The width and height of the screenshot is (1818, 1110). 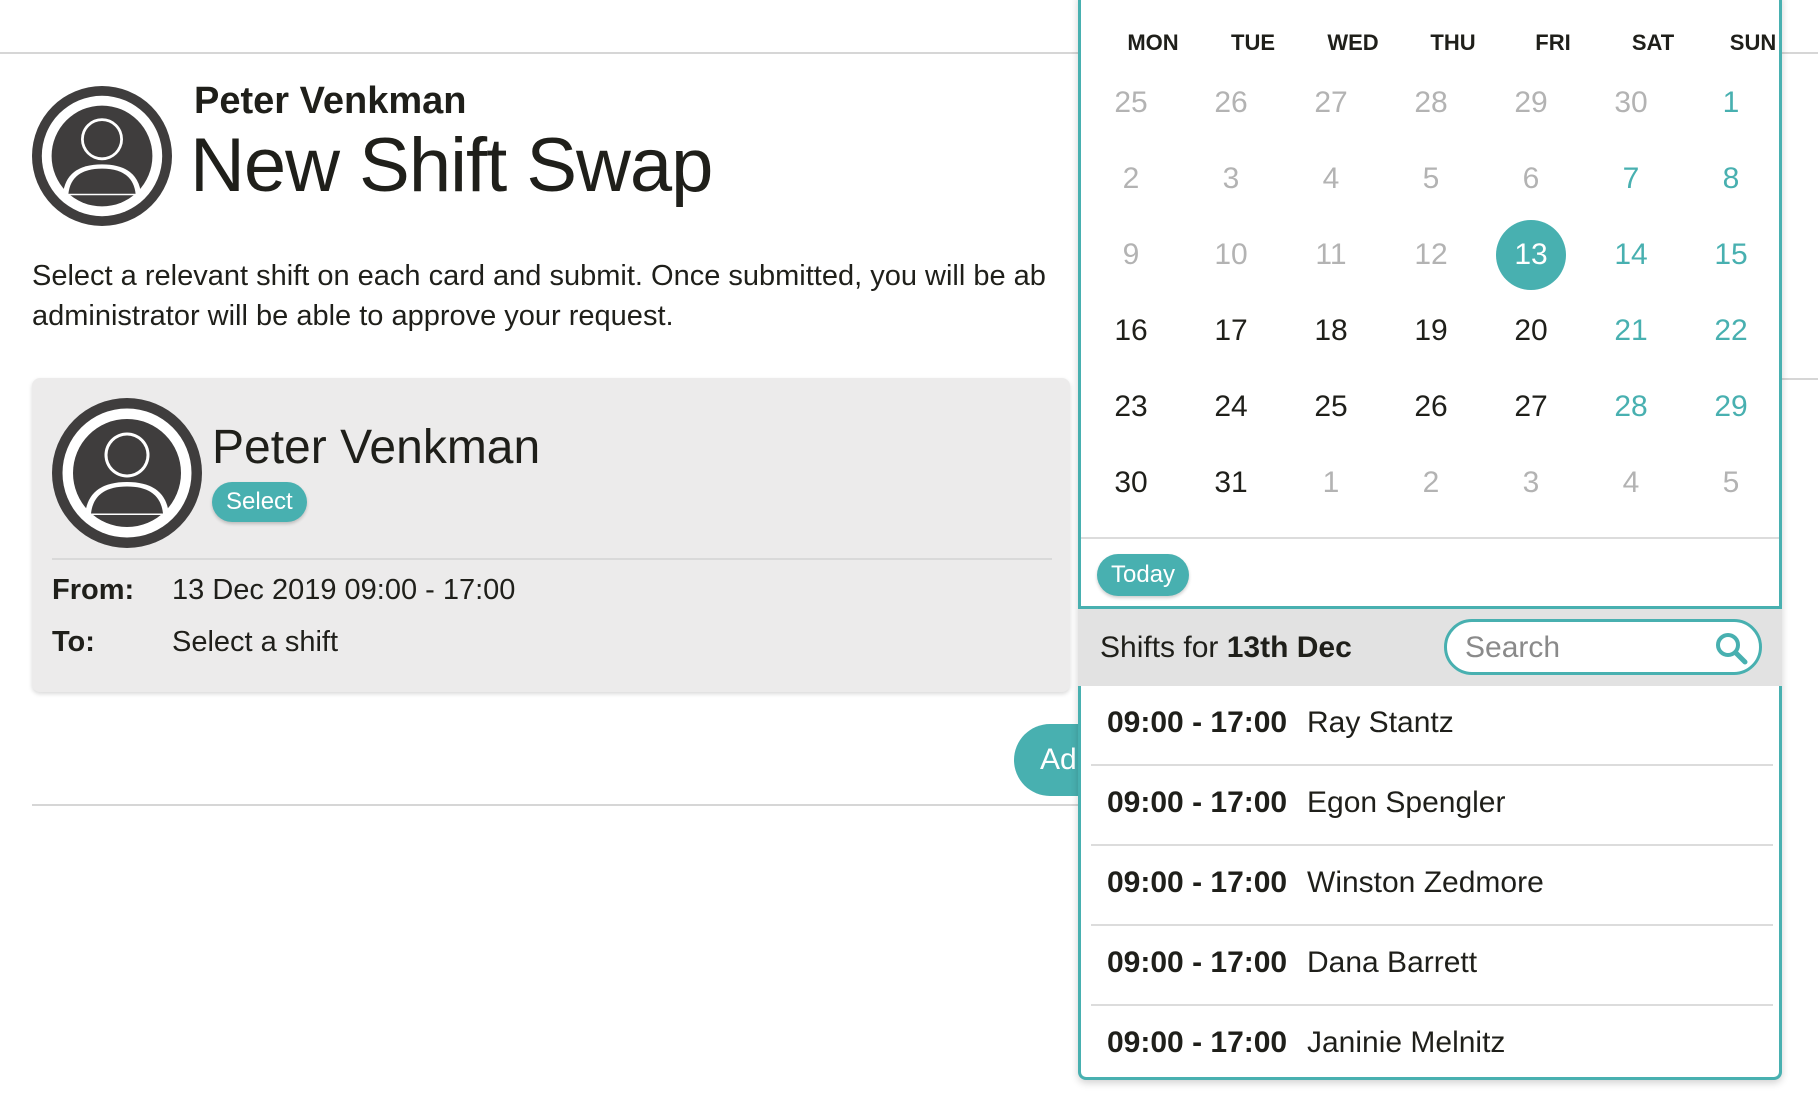 What do you see at coordinates (1431, 255) in the screenshot?
I see `calendar-day: 12` at bounding box center [1431, 255].